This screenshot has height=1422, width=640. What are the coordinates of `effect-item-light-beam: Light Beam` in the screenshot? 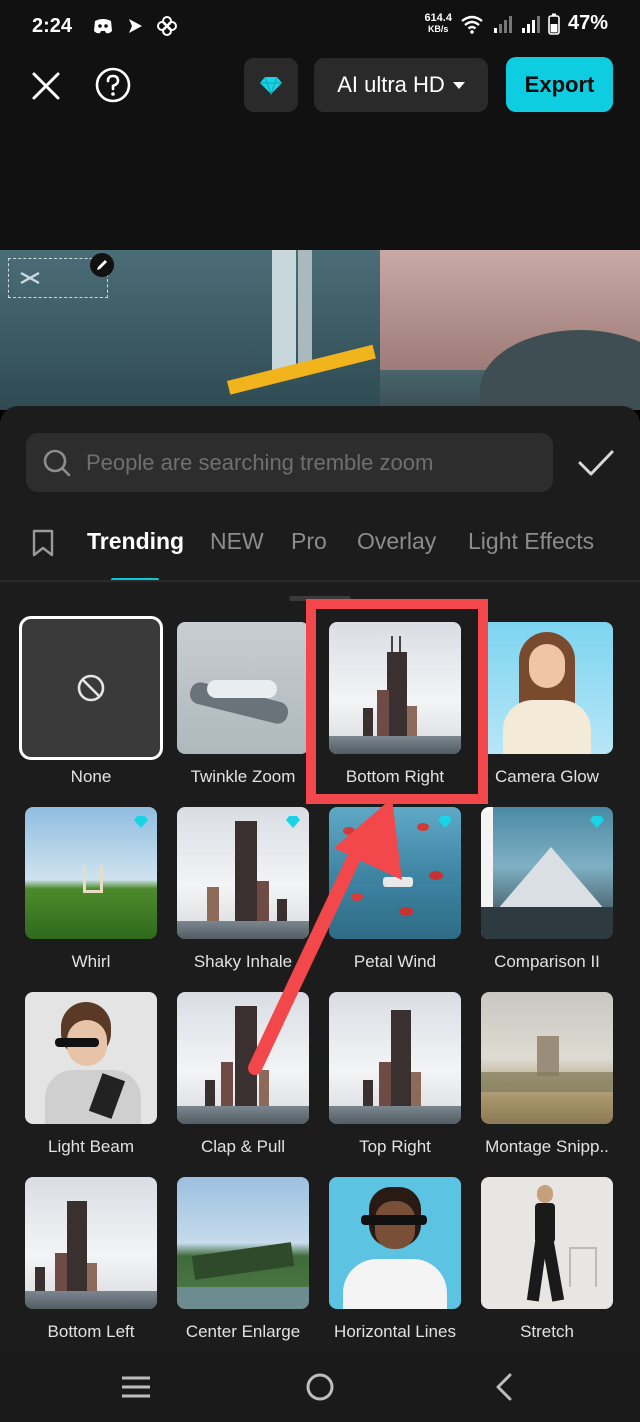 It's located at (91, 1074).